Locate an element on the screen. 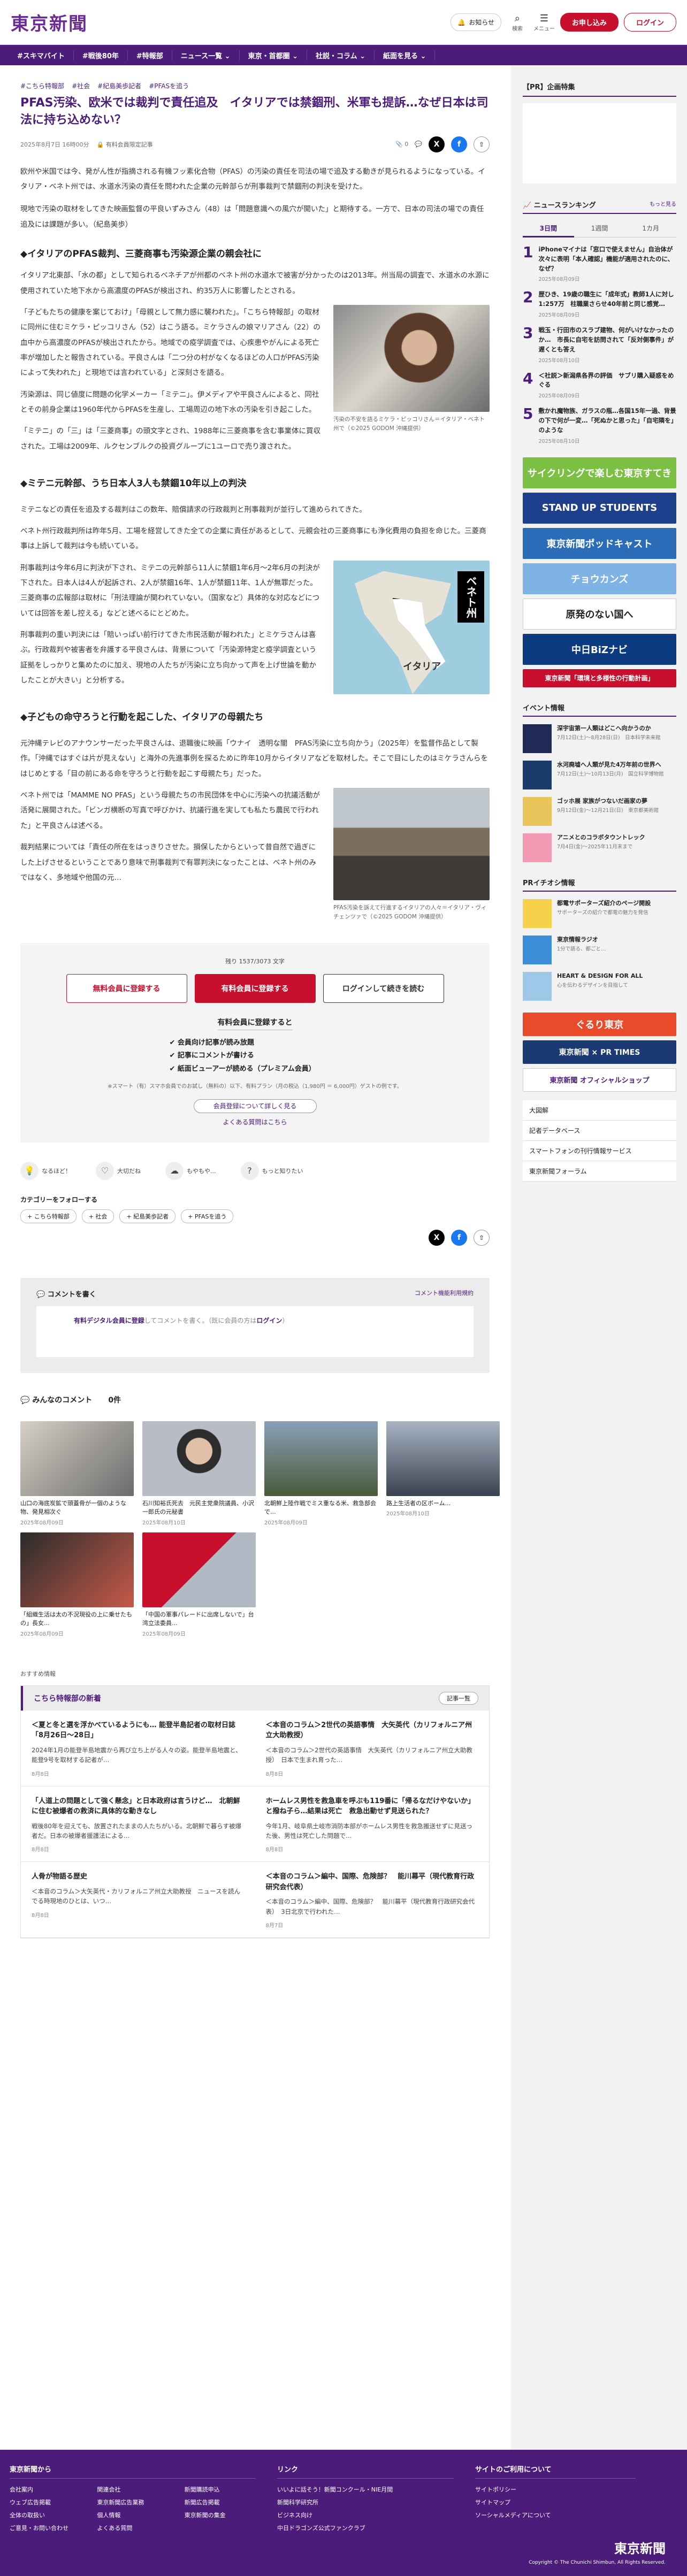  ranking-item: 4 ＜社説＞新潟県各界の評価 サブリ購入疑惑をめぐる 2025年08月09日 is located at coordinates (599, 385).